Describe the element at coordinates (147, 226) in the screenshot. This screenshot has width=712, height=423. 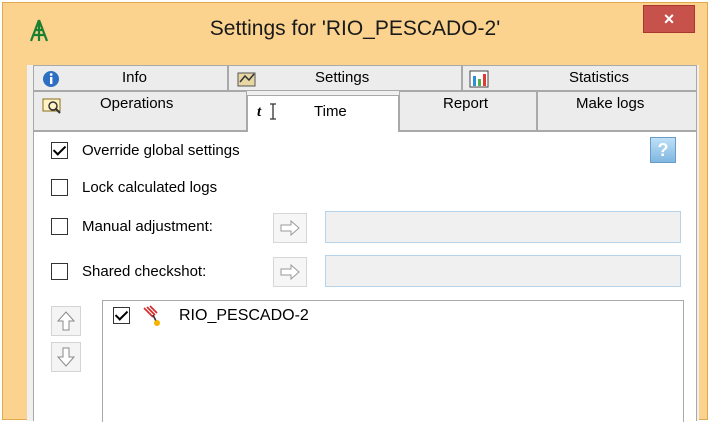
I see `manual-adjustment-label: Manual adjustment:` at that location.